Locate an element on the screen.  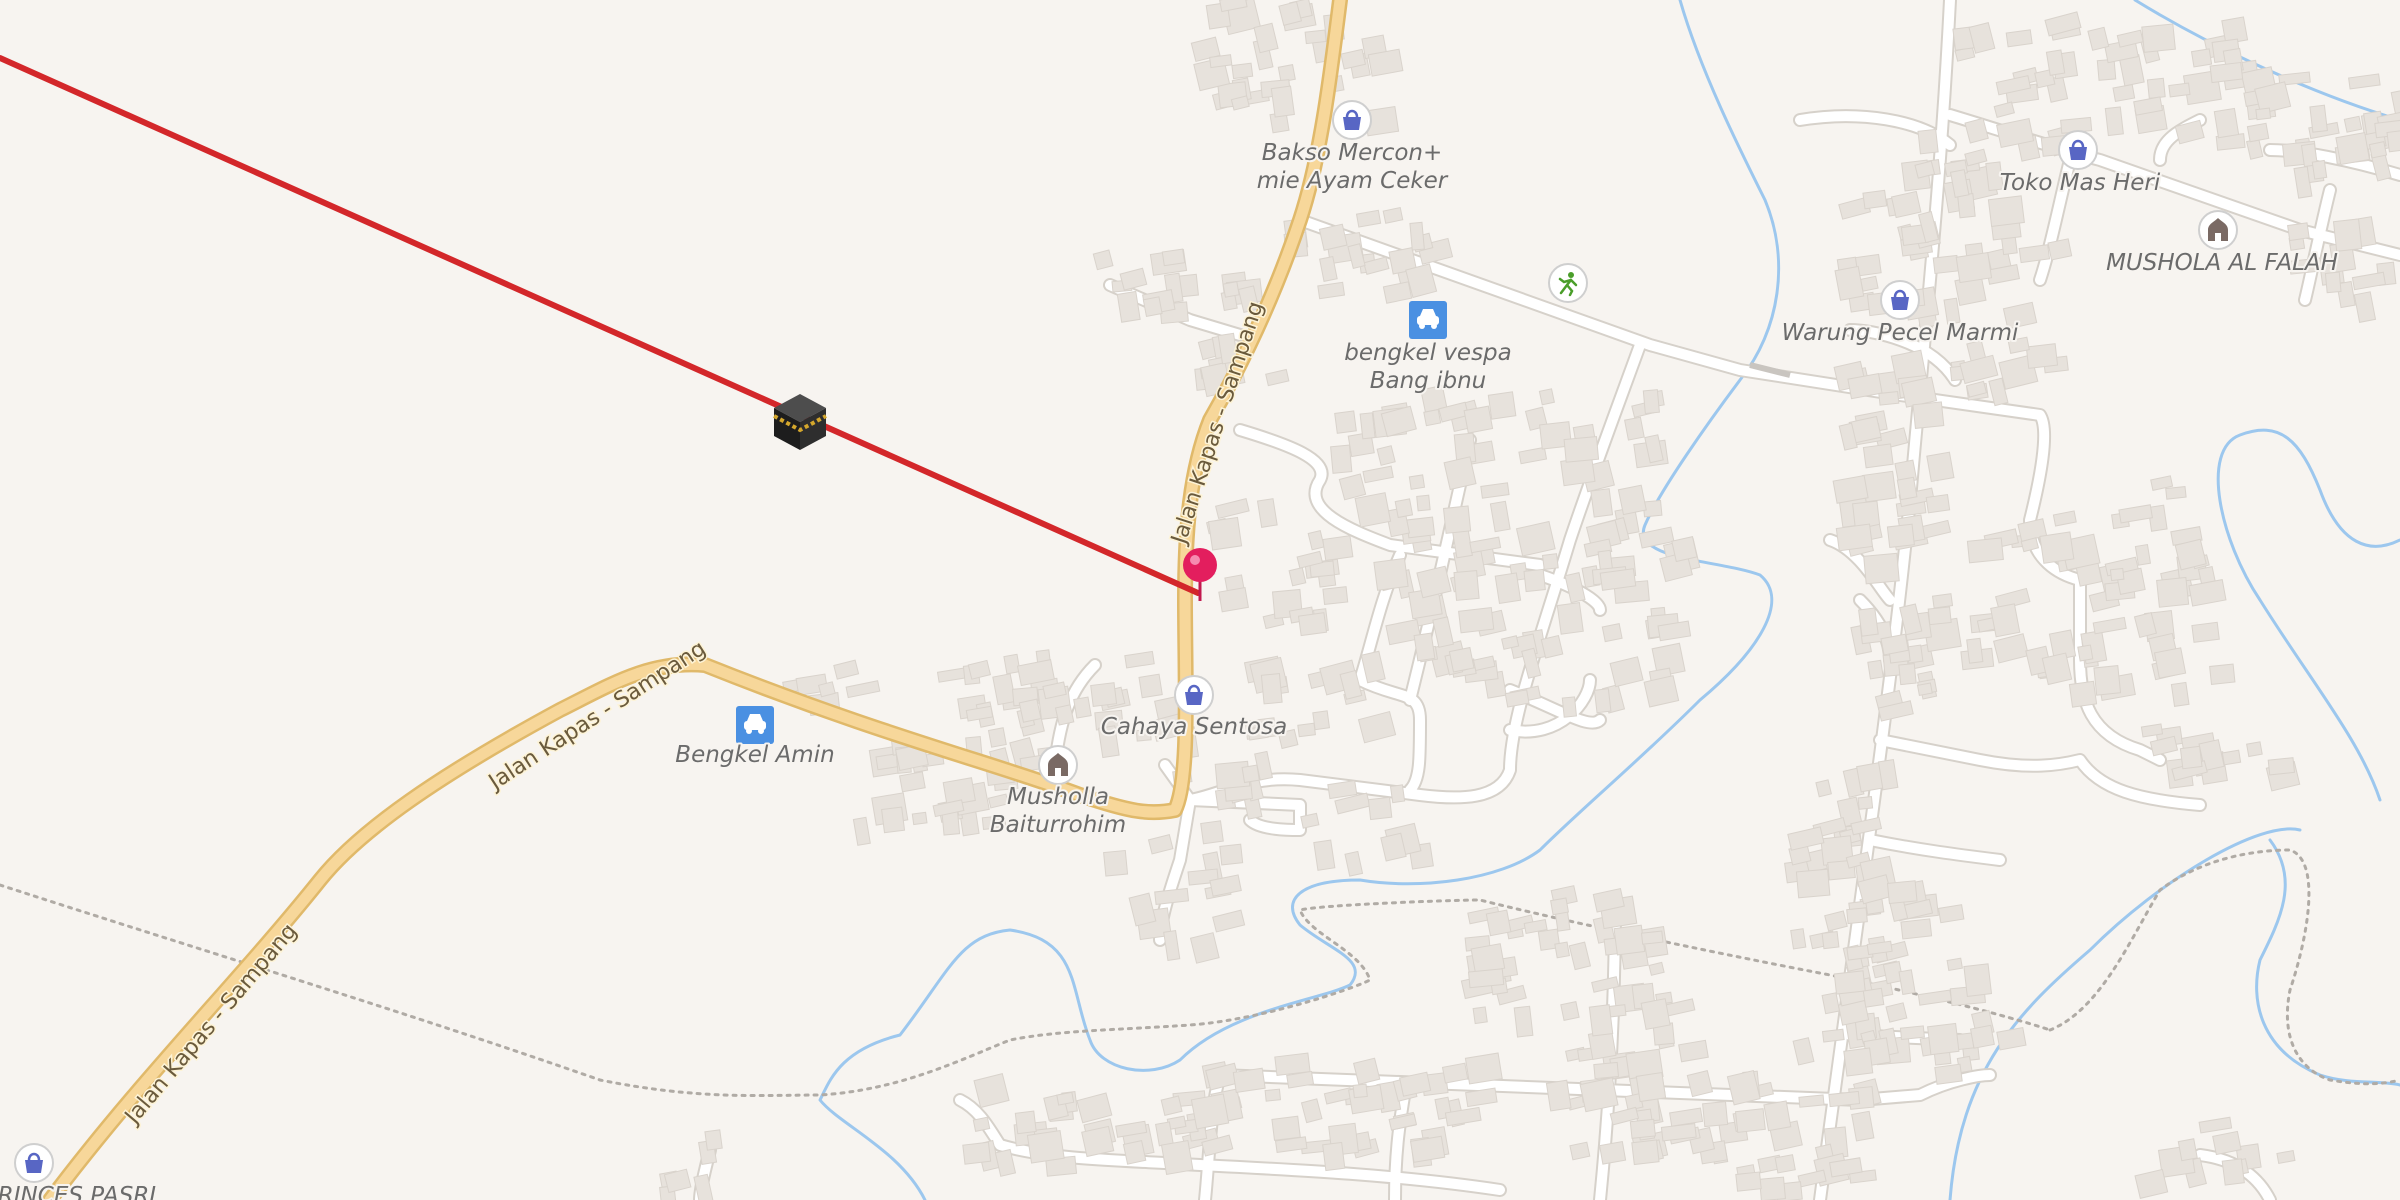
poi-label: Bakso Mercon+ is located at coordinates (1352, 153).